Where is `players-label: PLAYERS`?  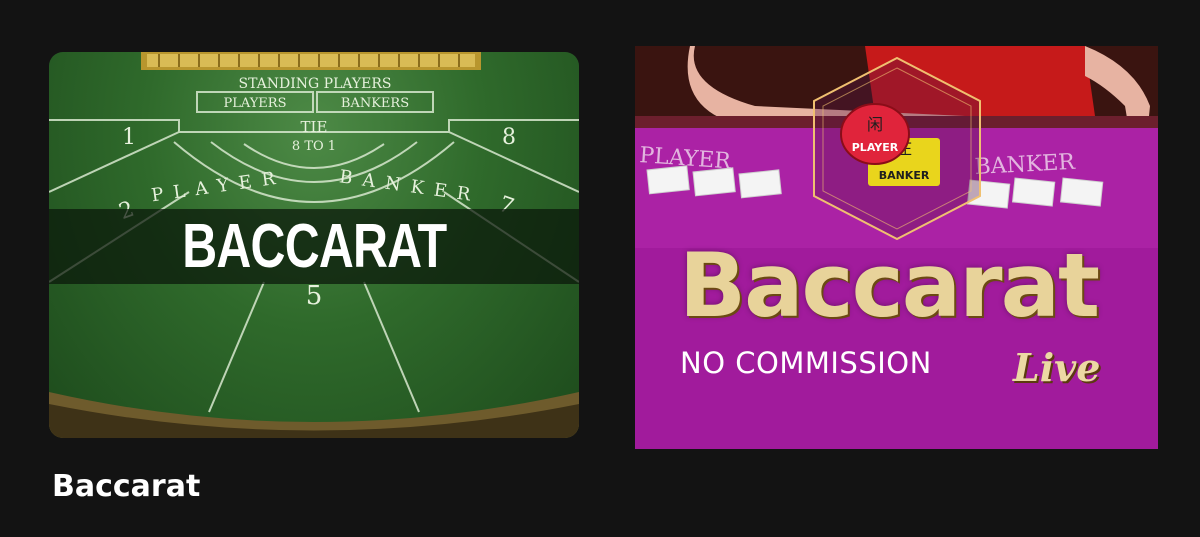 players-label: PLAYERS is located at coordinates (254, 103).